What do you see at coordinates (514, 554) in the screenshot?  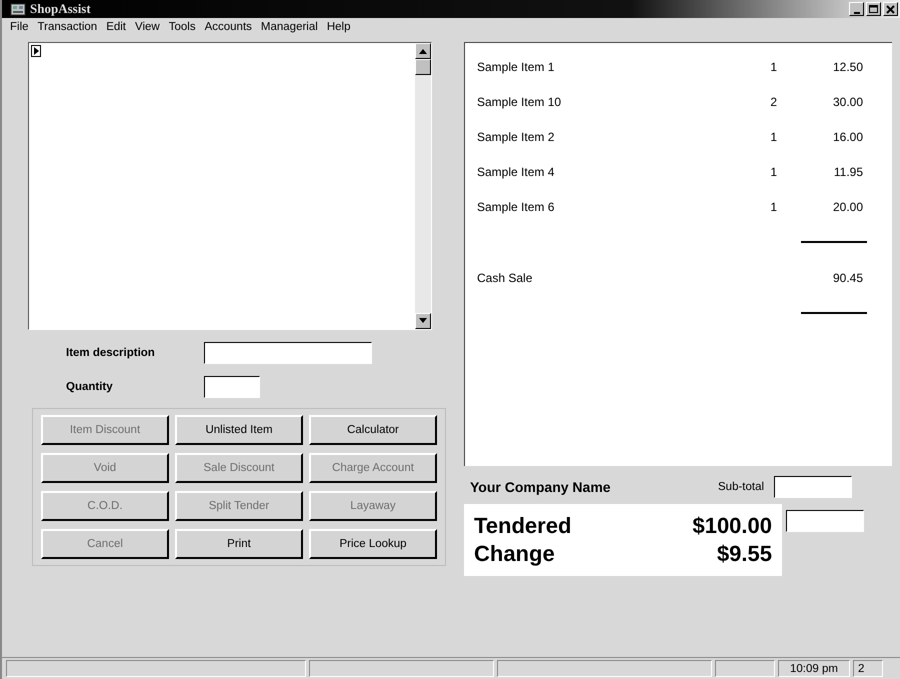 I see `change-label: Change` at bounding box center [514, 554].